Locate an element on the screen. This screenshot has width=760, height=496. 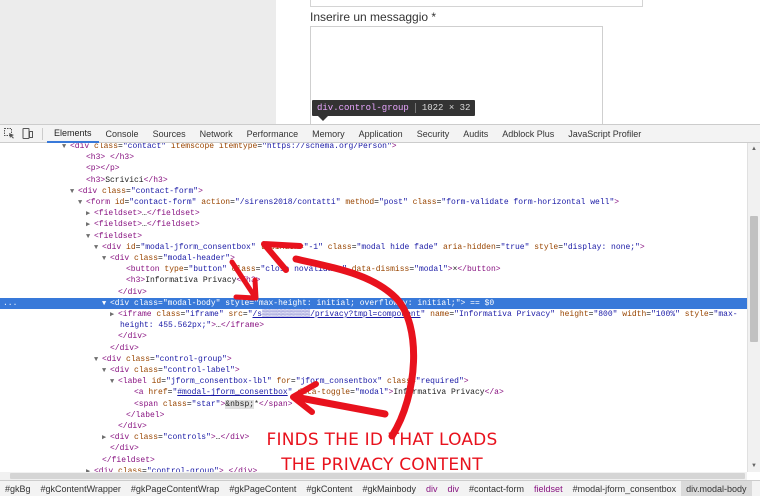
tree-node-markup: <h3>Informativa Privacy</h3> is located at coordinates (193, 281).